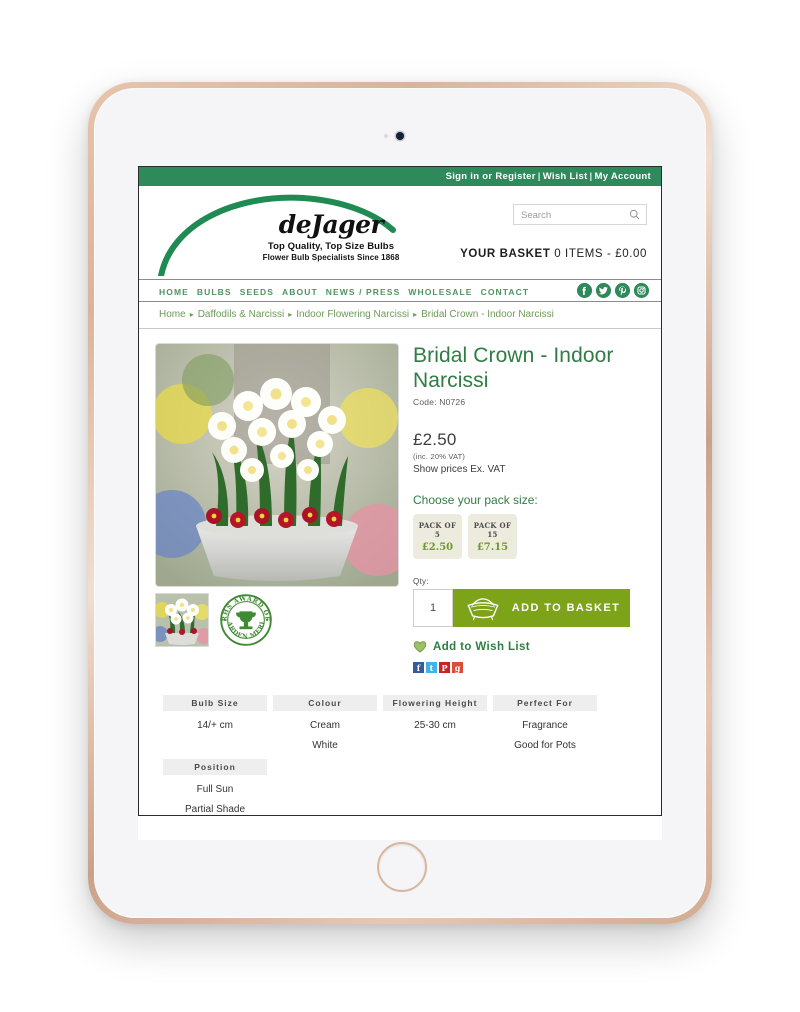 The height and width of the screenshot is (1012, 800). What do you see at coordinates (613, 290) in the screenshot?
I see `social-links` at bounding box center [613, 290].